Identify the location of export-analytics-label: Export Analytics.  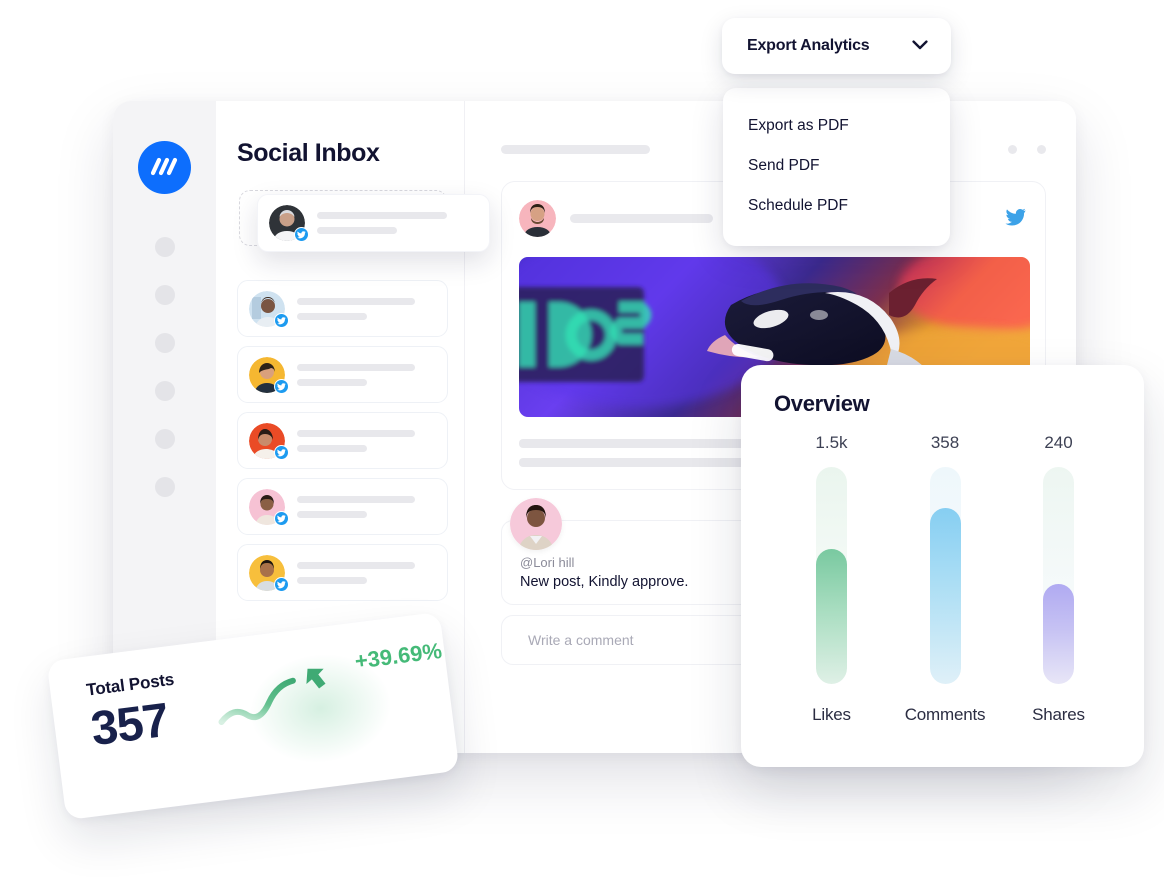
(808, 45).